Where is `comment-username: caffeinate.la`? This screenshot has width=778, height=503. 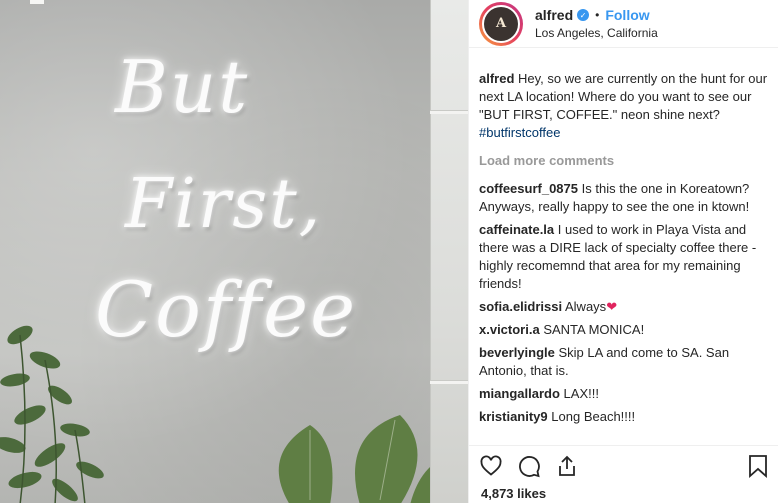 comment-username: caffeinate.la is located at coordinates (516, 229).